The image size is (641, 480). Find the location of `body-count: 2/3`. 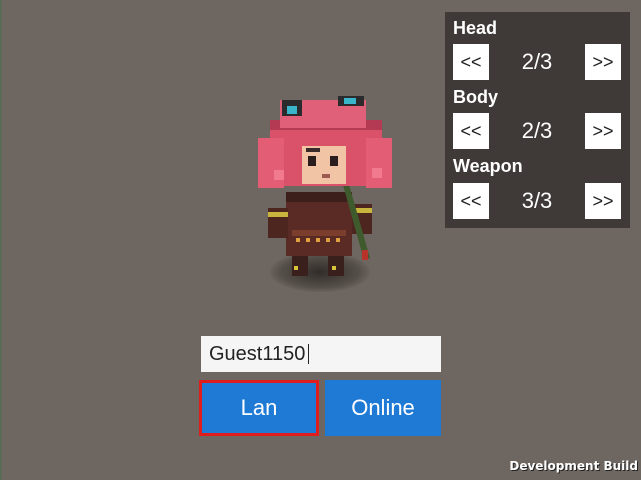

body-count: 2/3 is located at coordinates (537, 130).